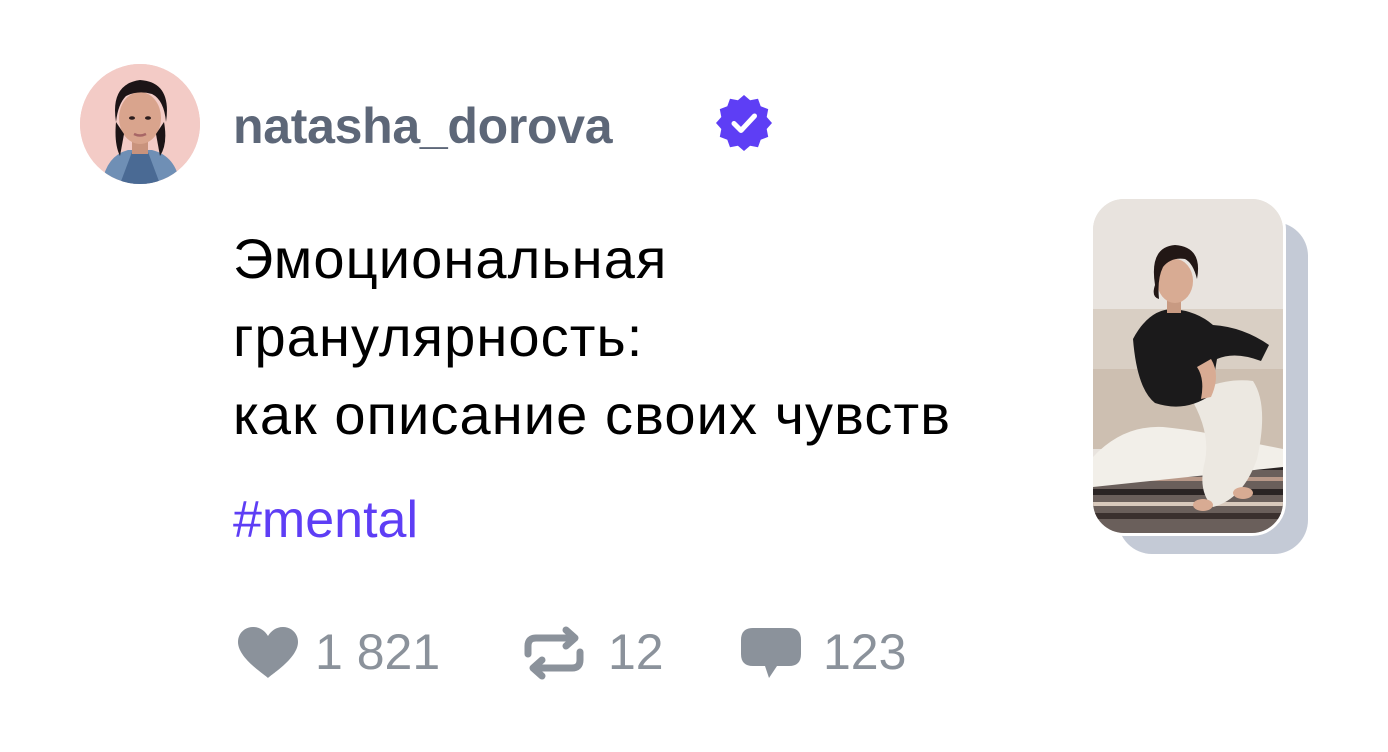  What do you see at coordinates (378, 652) in the screenshot?
I see `likes-count: 1 821` at bounding box center [378, 652].